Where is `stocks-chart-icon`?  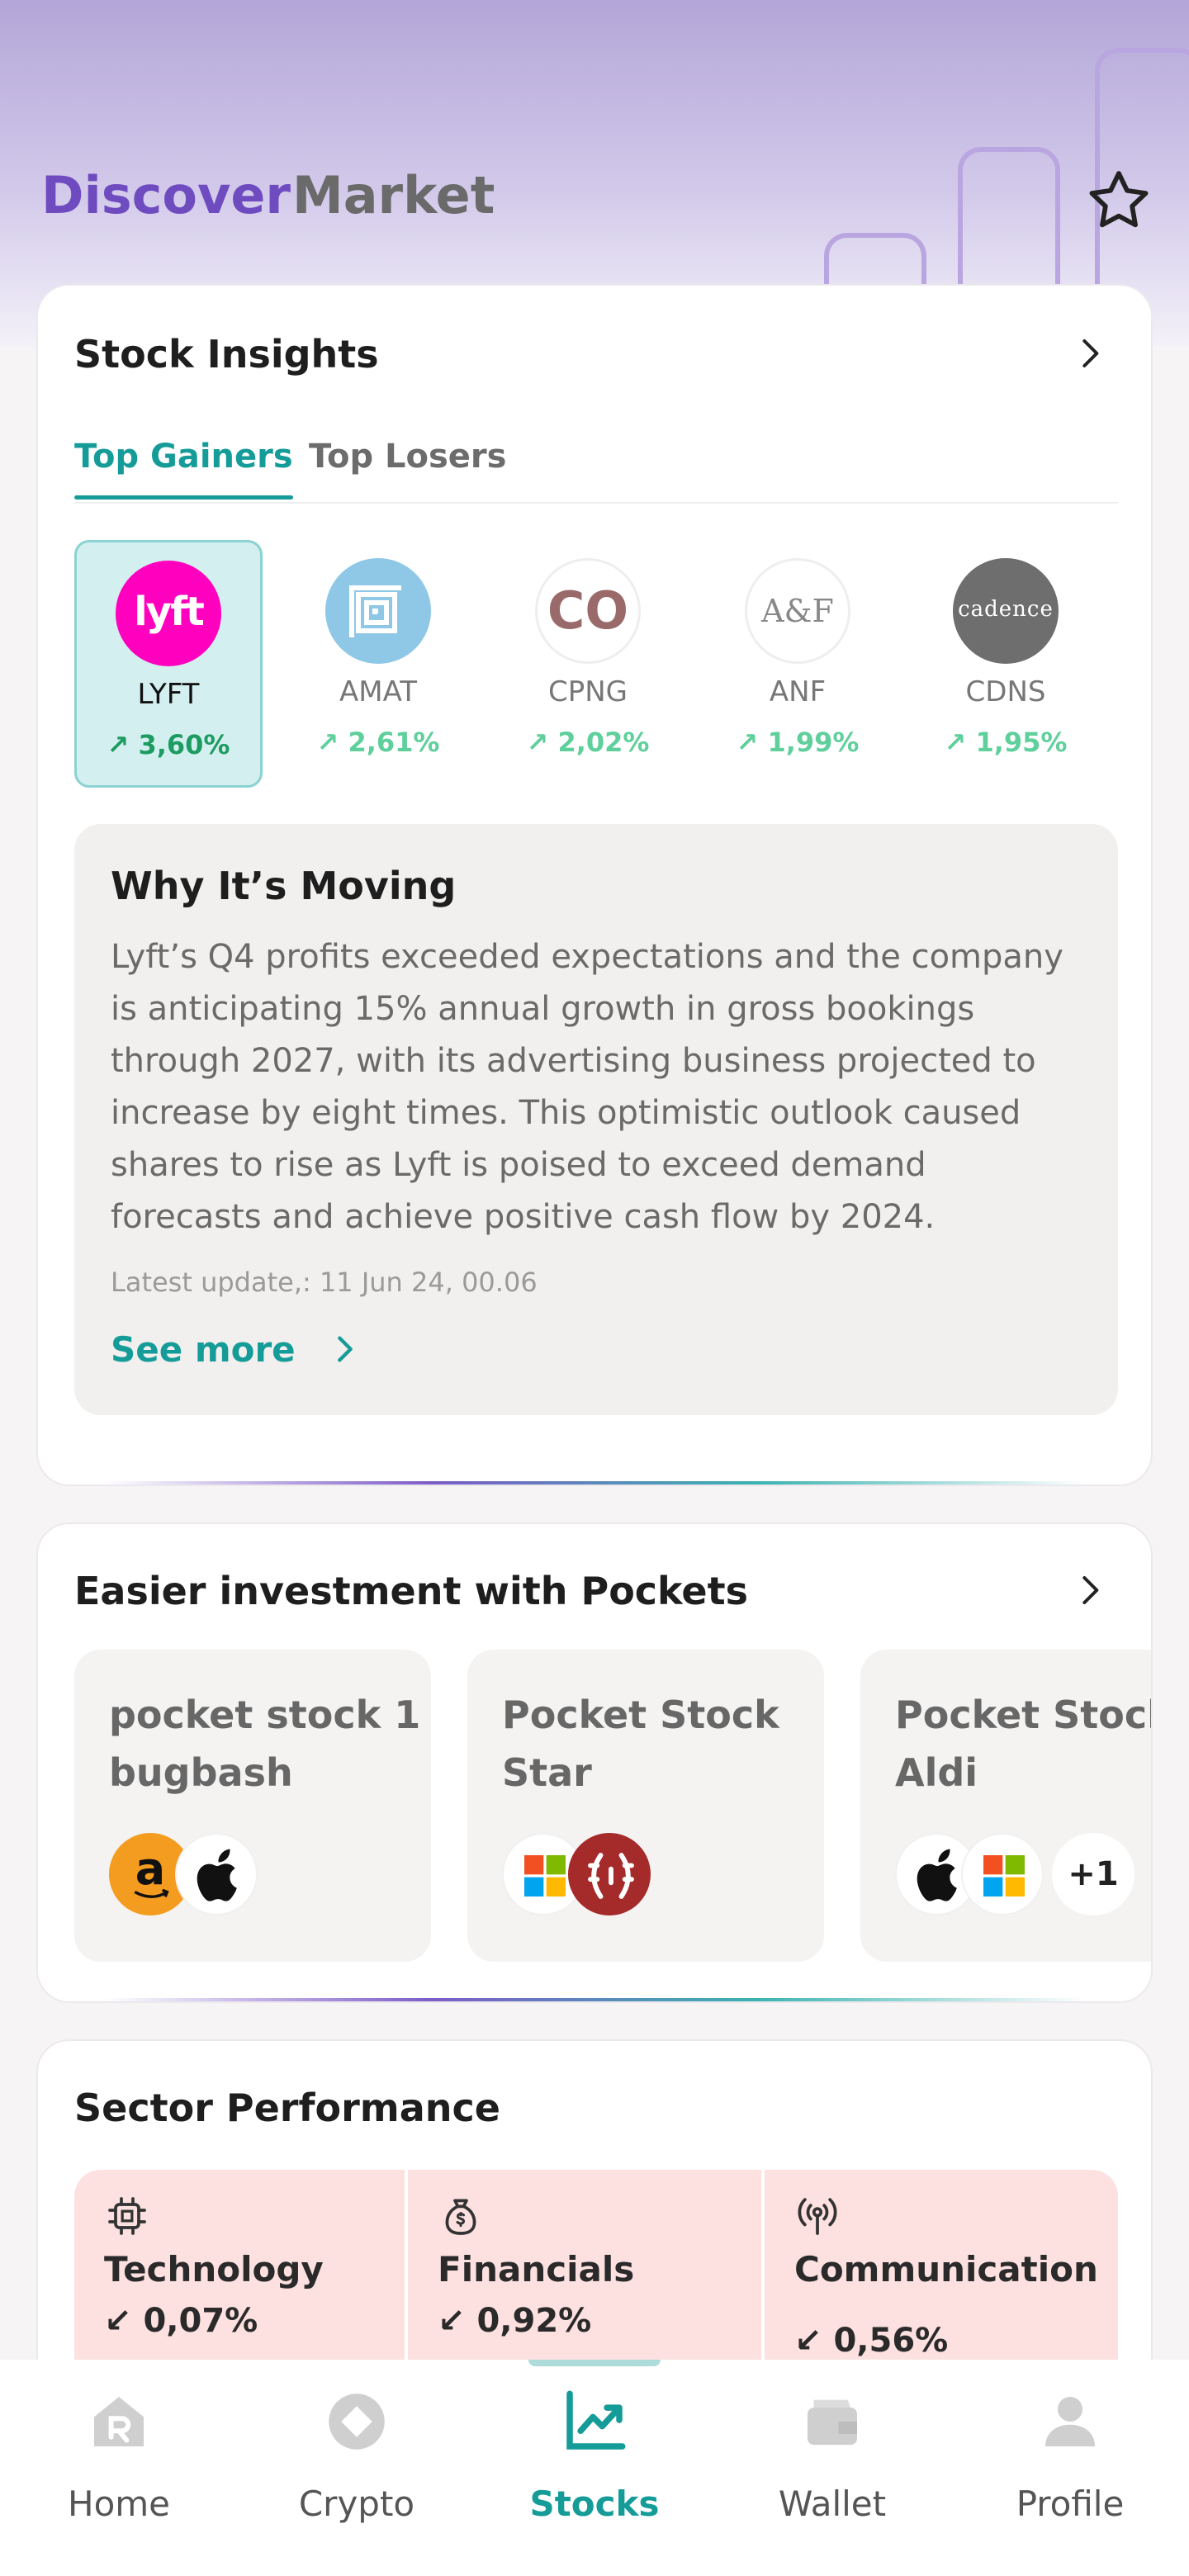 stocks-chart-icon is located at coordinates (596, 2420).